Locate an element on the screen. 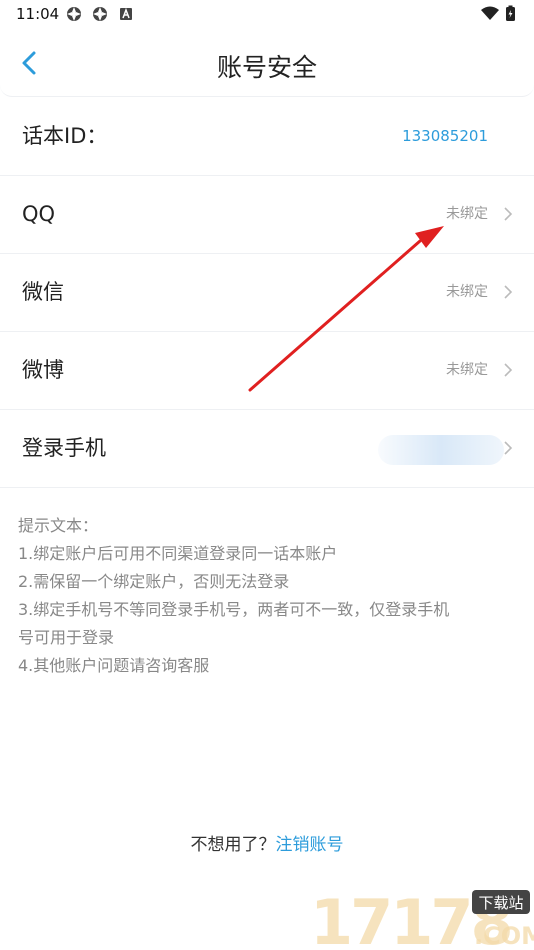 The height and width of the screenshot is (950, 534). status-bar: 11:04 is located at coordinates (267, 14).